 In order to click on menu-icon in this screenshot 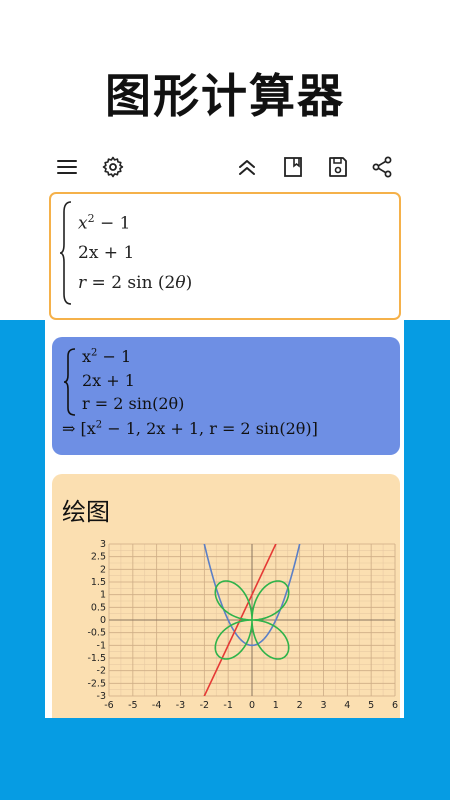, I will do `click(67, 167)`.